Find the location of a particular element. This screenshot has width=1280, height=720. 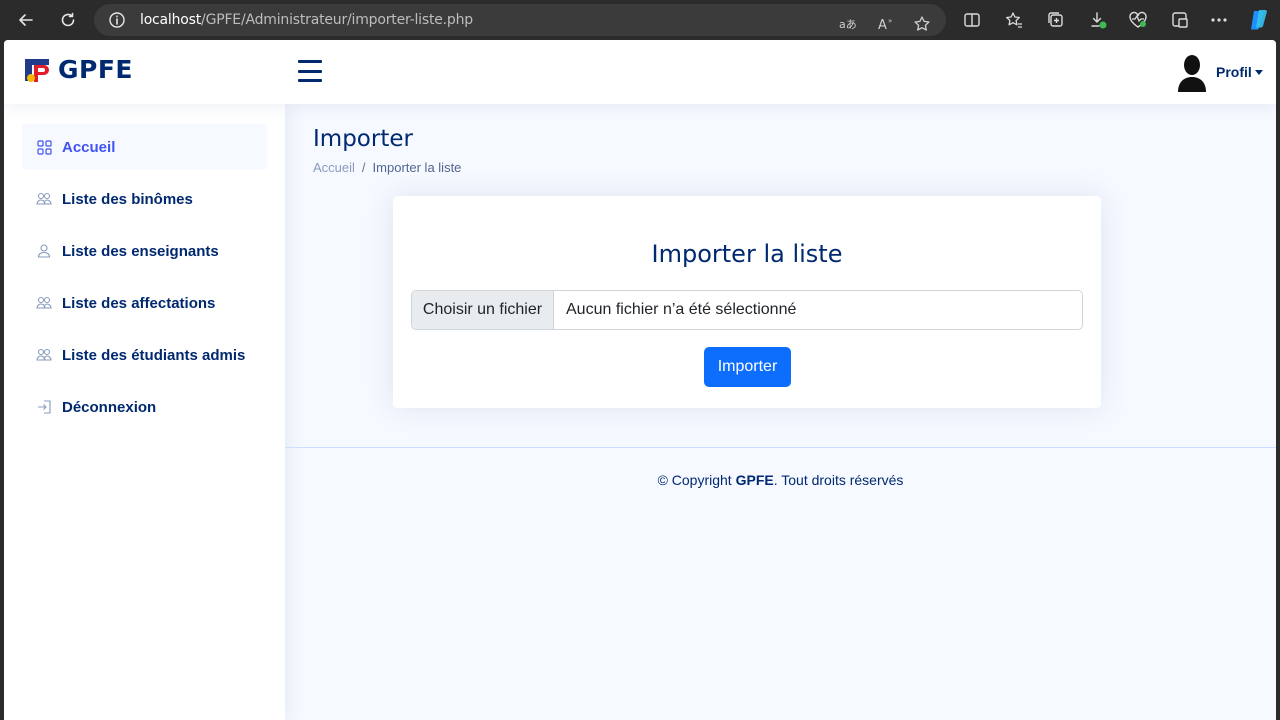

sidebar-item-deconnexion: Déconnexion is located at coordinates (144, 407).